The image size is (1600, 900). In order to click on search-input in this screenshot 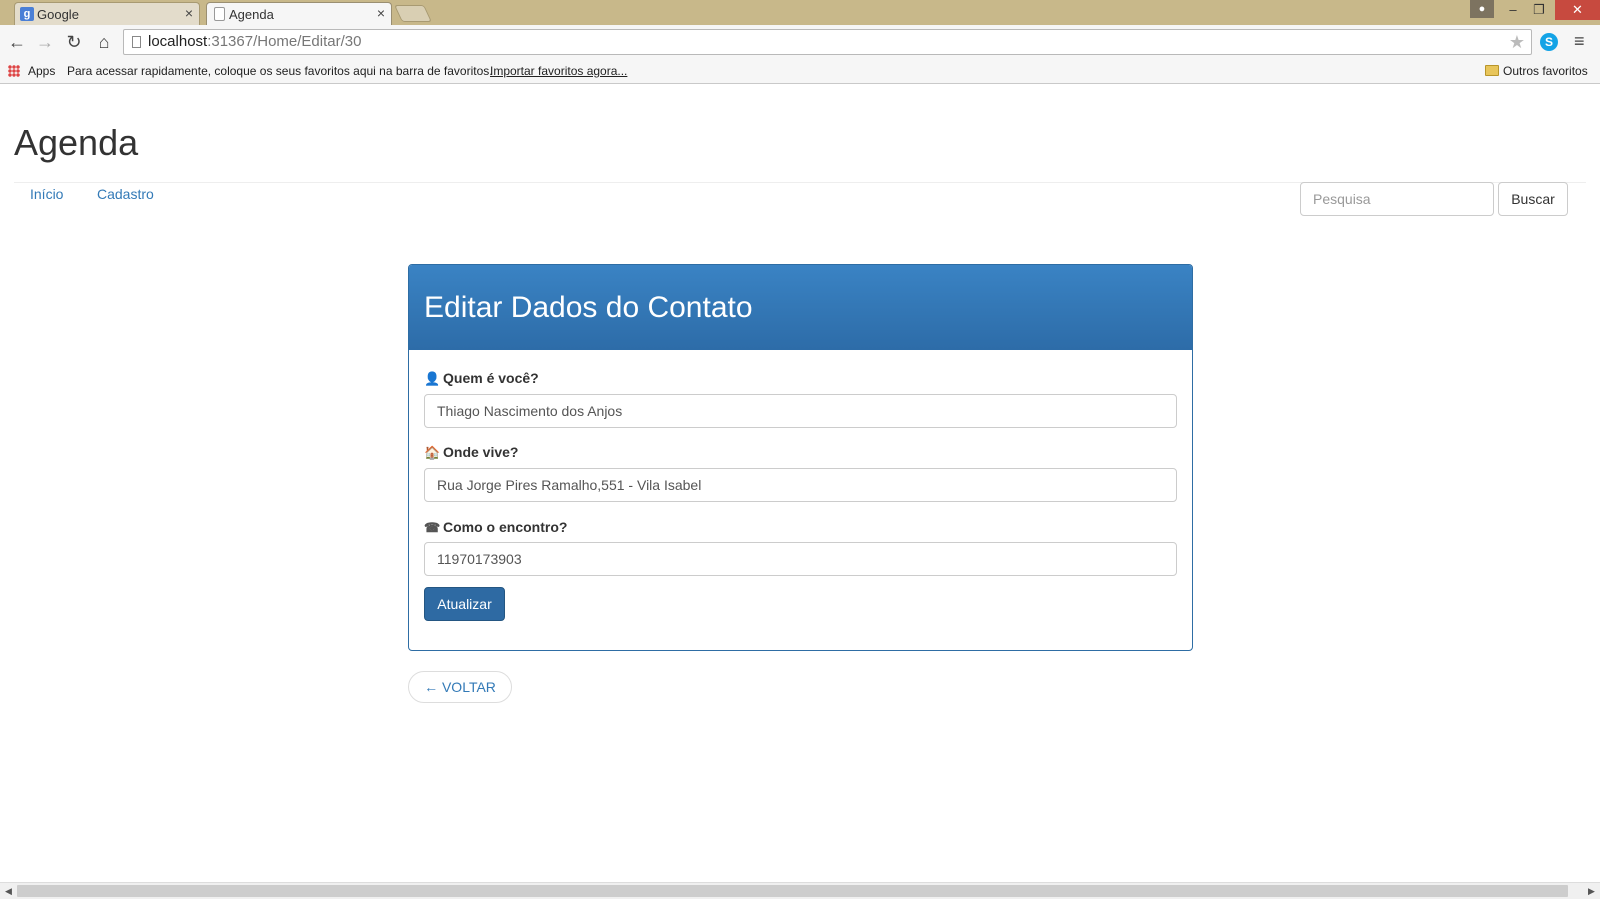, I will do `click(1397, 199)`.